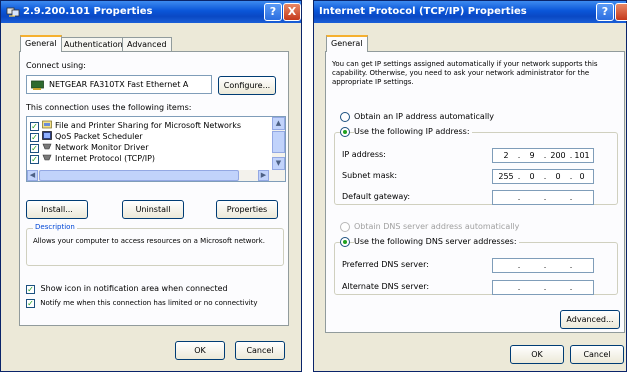  I want to click on network-connection-icon, so click(13, 12).